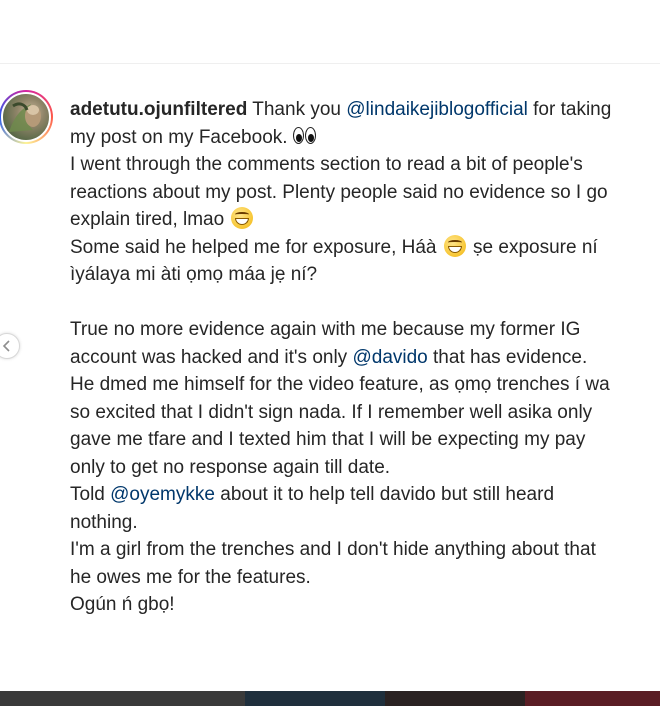 This screenshot has width=660, height=706. What do you see at coordinates (389, 357) in the screenshot?
I see `mention-link-davido: @davido` at bounding box center [389, 357].